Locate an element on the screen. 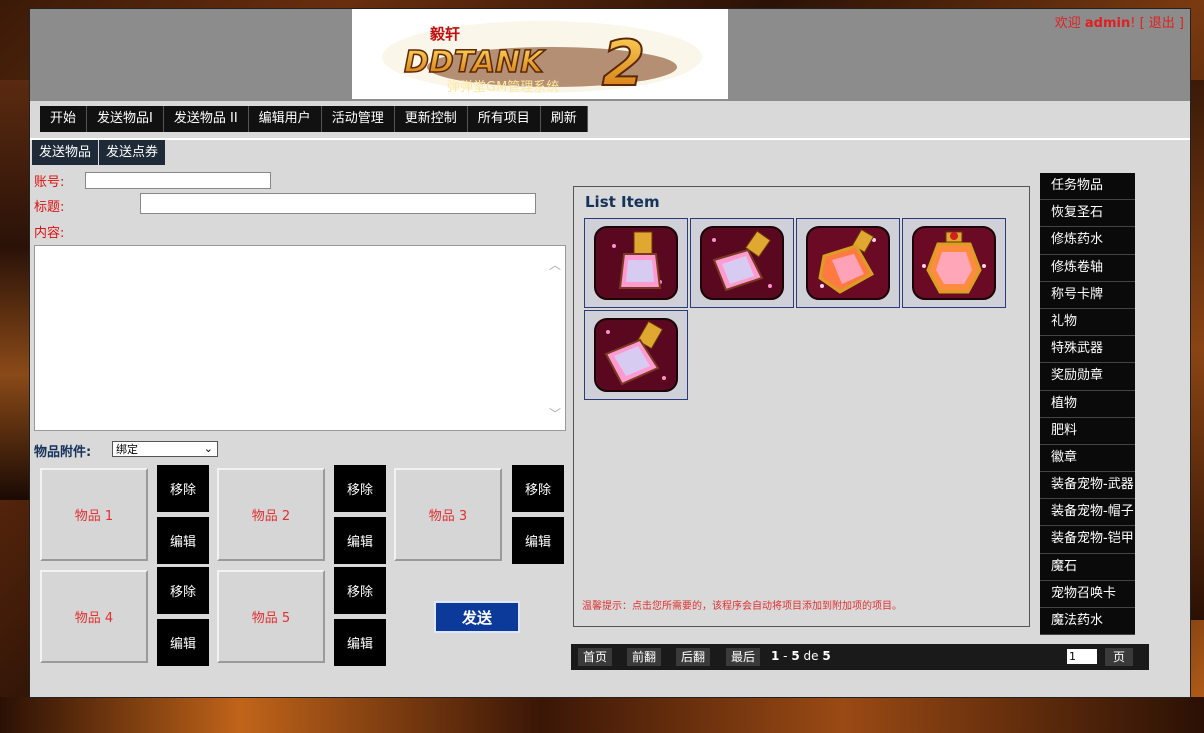 The height and width of the screenshot is (733, 1204). last-page-button: 最后 is located at coordinates (743, 657).